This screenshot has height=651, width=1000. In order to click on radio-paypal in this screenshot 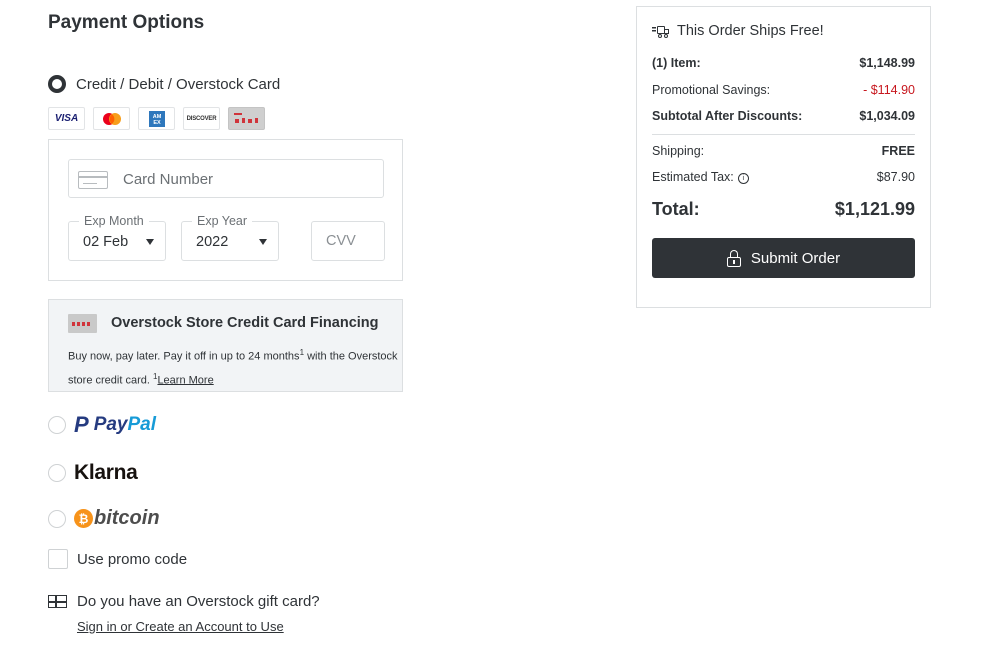, I will do `click(57, 425)`.